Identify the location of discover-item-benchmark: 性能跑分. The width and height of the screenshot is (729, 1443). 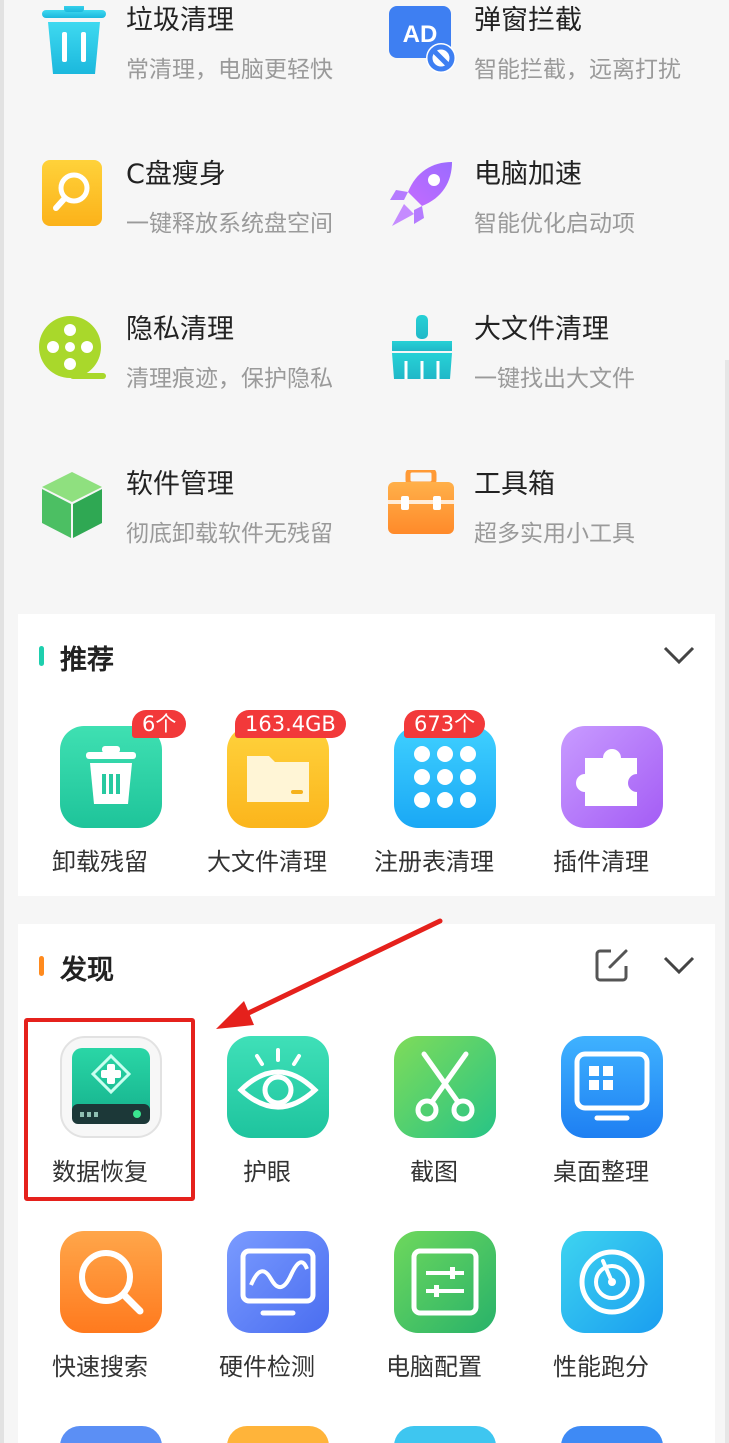
(601, 1316).